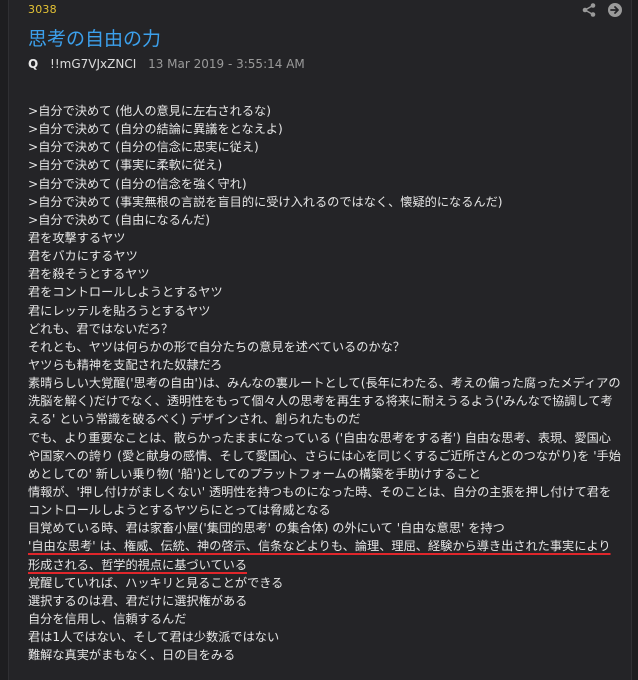 The image size is (638, 680). Describe the element at coordinates (137, 183) in the screenshot. I see `text-line: >自分で決めて (自分の信念を強く守れ)` at that location.